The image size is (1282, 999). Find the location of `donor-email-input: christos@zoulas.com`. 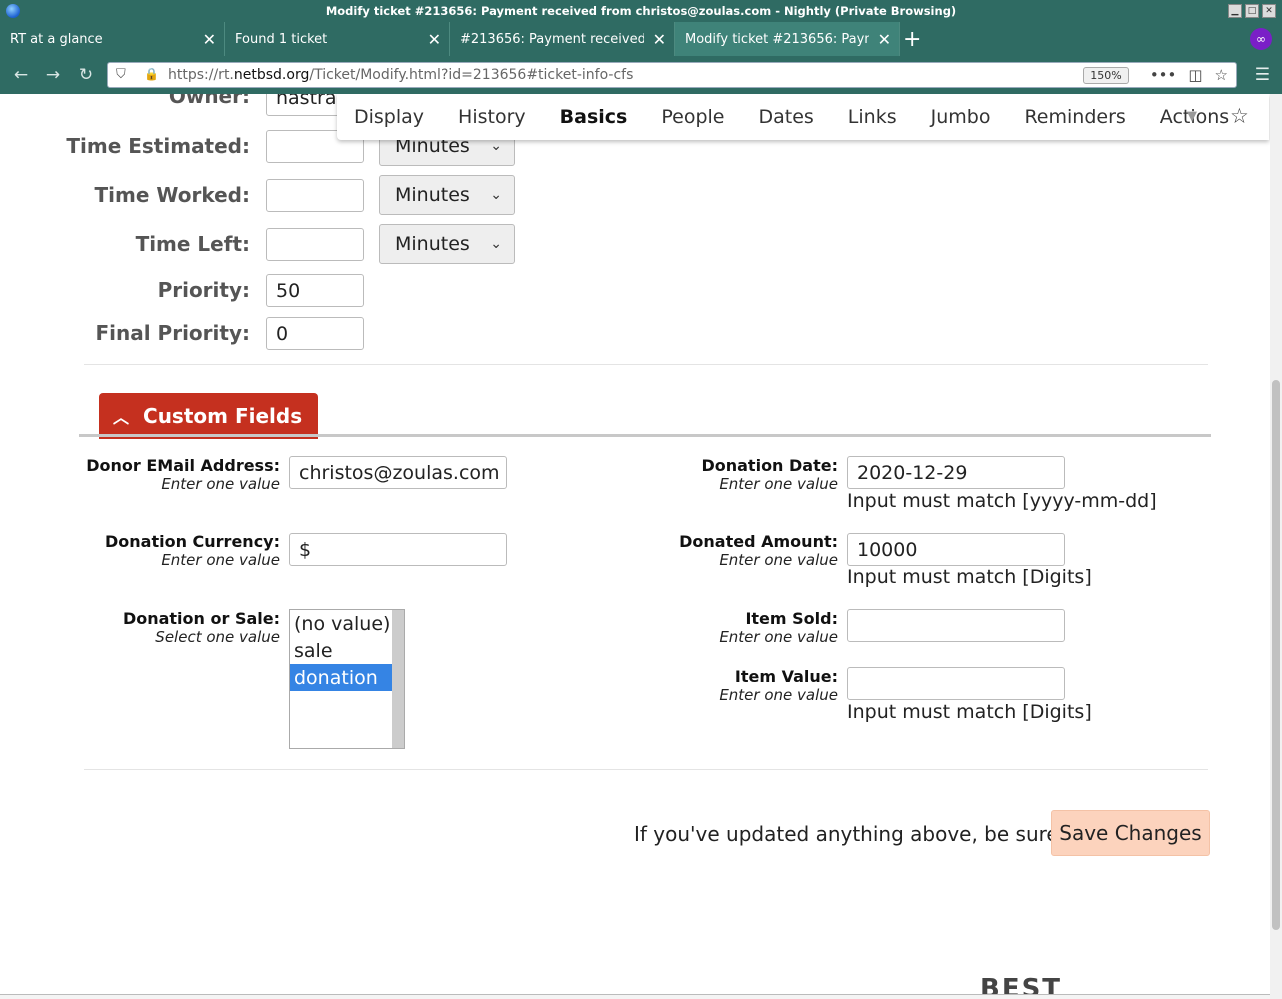

donor-email-input: christos@zoulas.com is located at coordinates (398, 472).